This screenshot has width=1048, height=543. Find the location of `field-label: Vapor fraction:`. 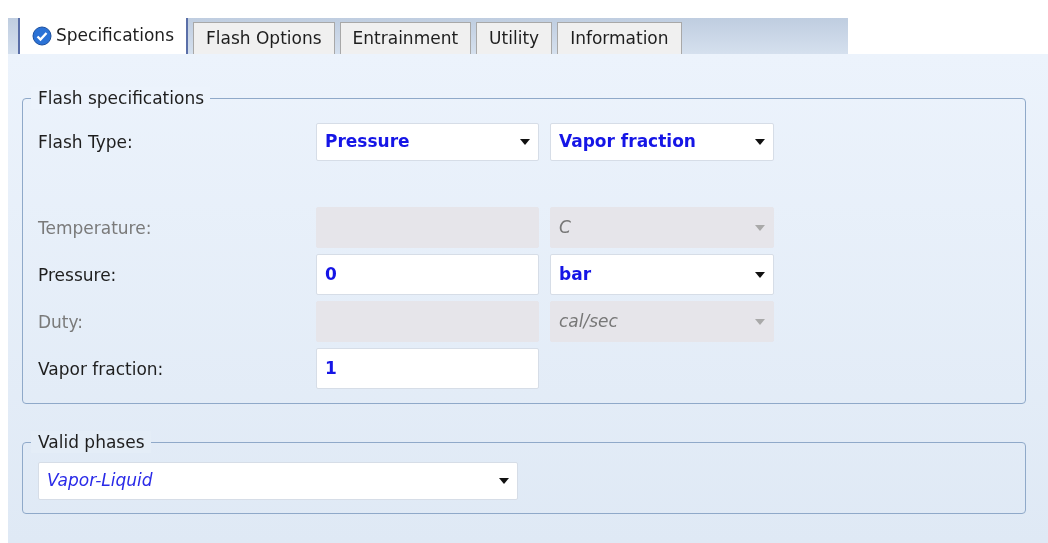

field-label: Vapor fraction: is located at coordinates (101, 368).